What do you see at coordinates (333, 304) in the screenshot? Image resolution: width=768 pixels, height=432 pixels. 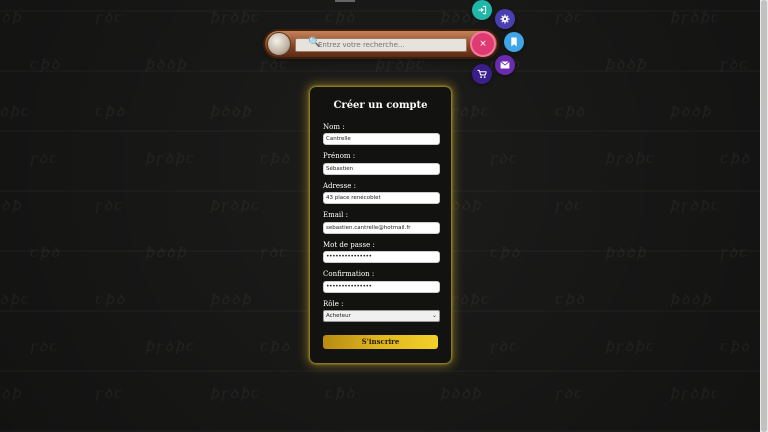 I see `role-label: Rôle :` at bounding box center [333, 304].